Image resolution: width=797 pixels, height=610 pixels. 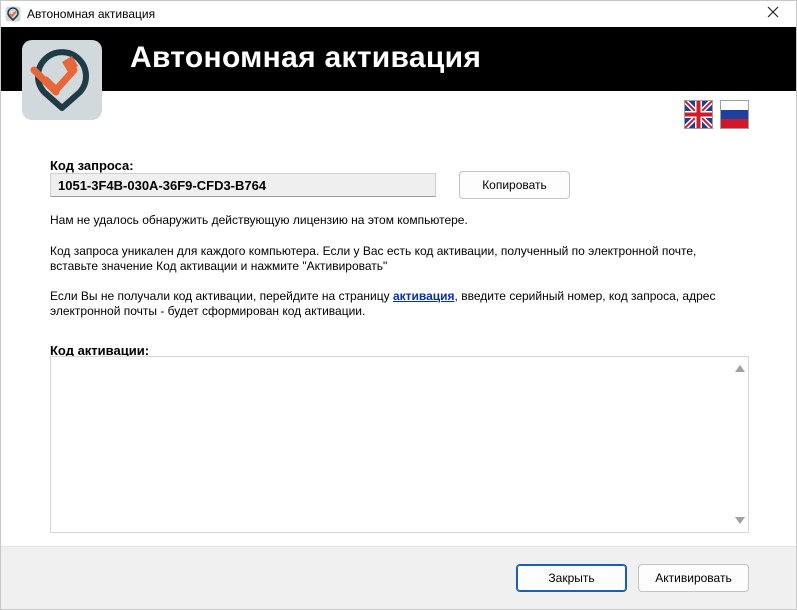 What do you see at coordinates (734, 114) in the screenshot?
I see `ru-flag-icon` at bounding box center [734, 114].